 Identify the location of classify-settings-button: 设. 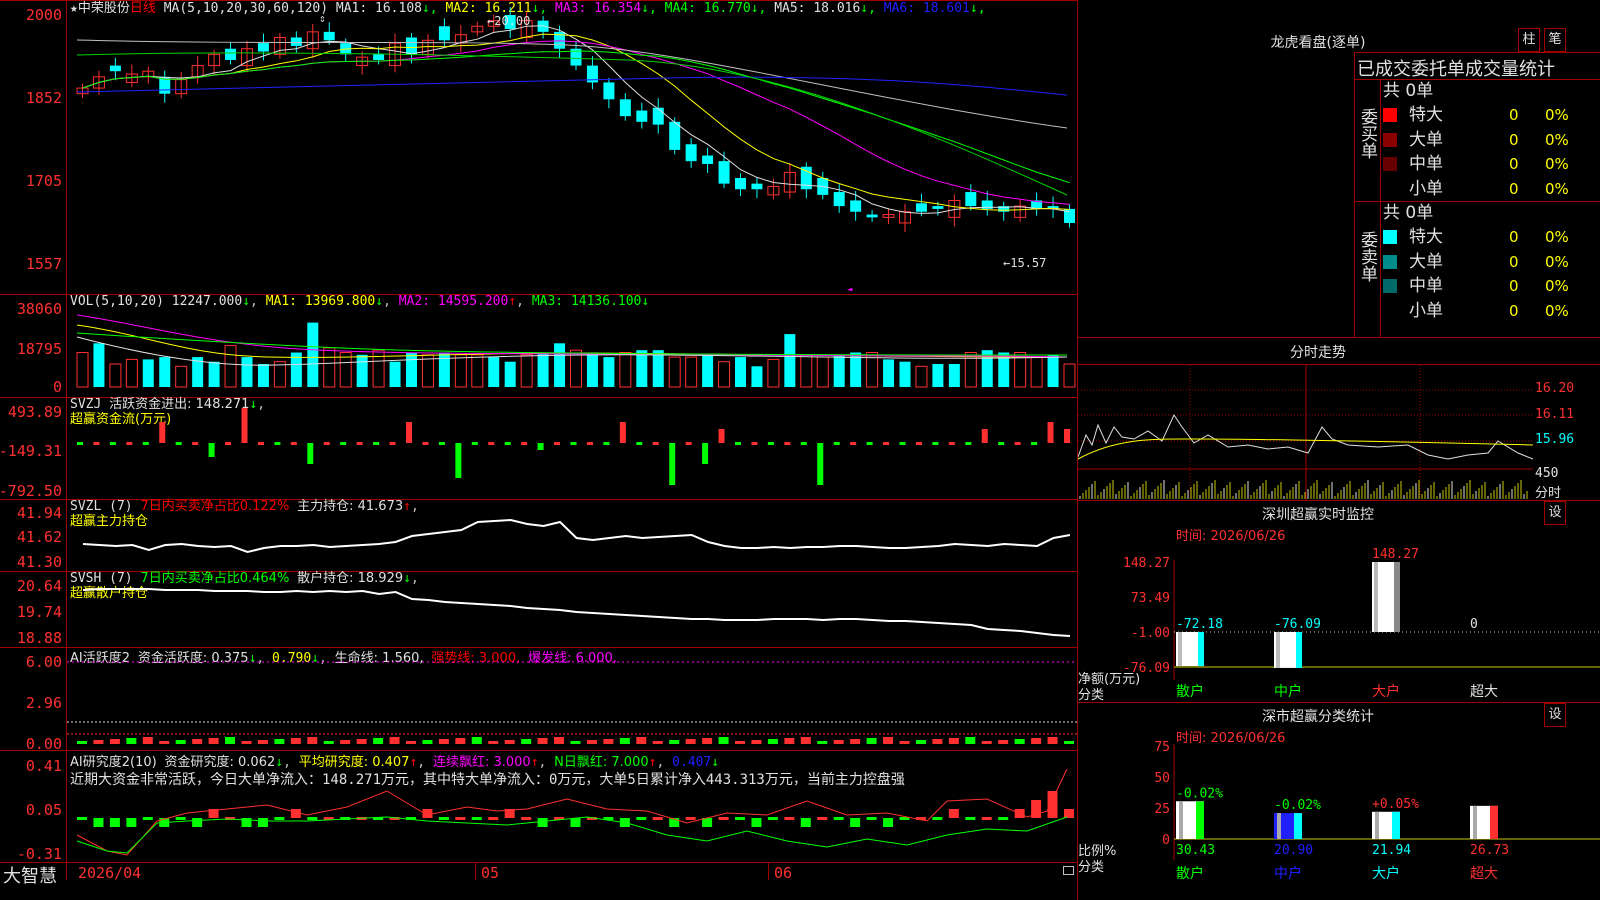
(1555, 715).